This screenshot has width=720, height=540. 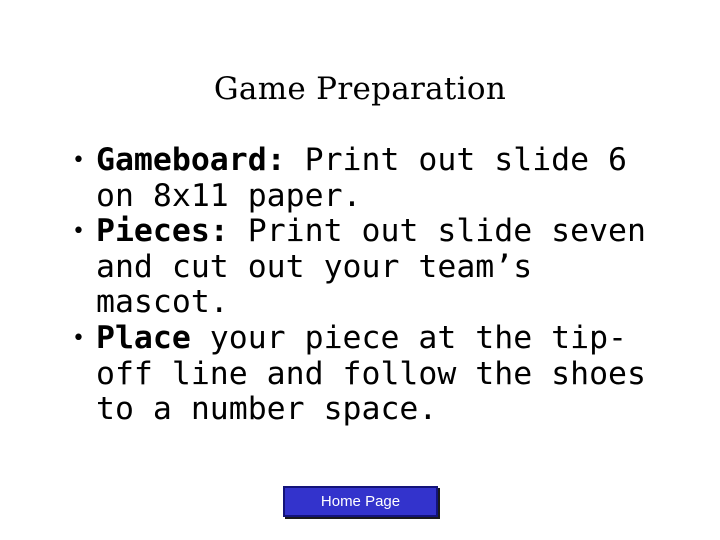 I want to click on list-item-lead: Gameboard:, so click(x=191, y=160).